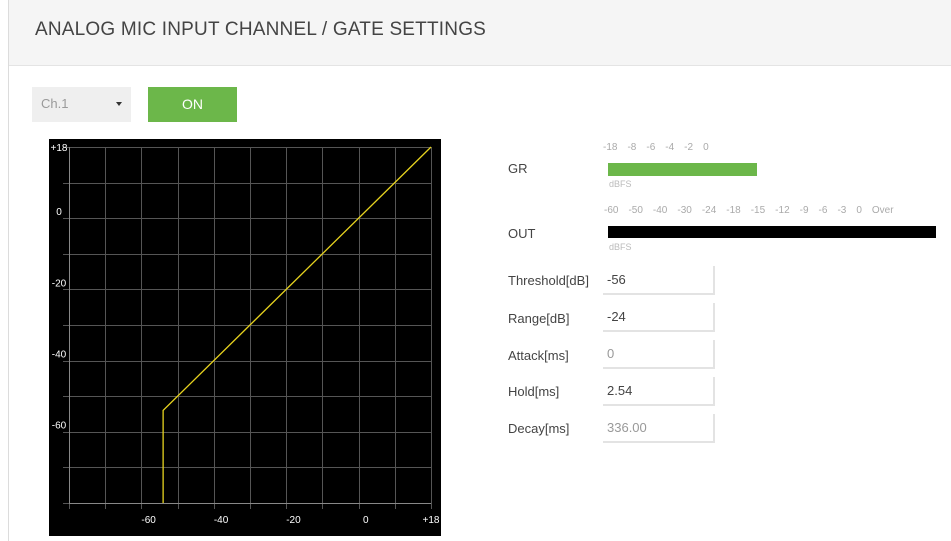 The width and height of the screenshot is (951, 541). I want to click on hold-label: Hold[ms], so click(534, 391).